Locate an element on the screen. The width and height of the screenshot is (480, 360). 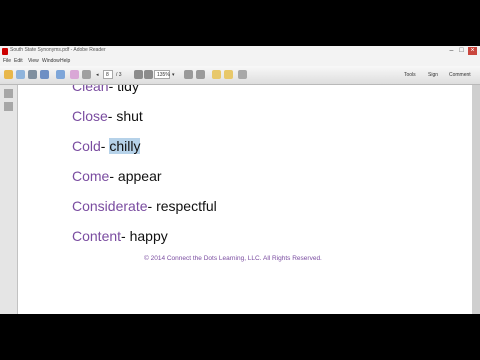
entry-definition: shut is located at coordinates (129, 116).